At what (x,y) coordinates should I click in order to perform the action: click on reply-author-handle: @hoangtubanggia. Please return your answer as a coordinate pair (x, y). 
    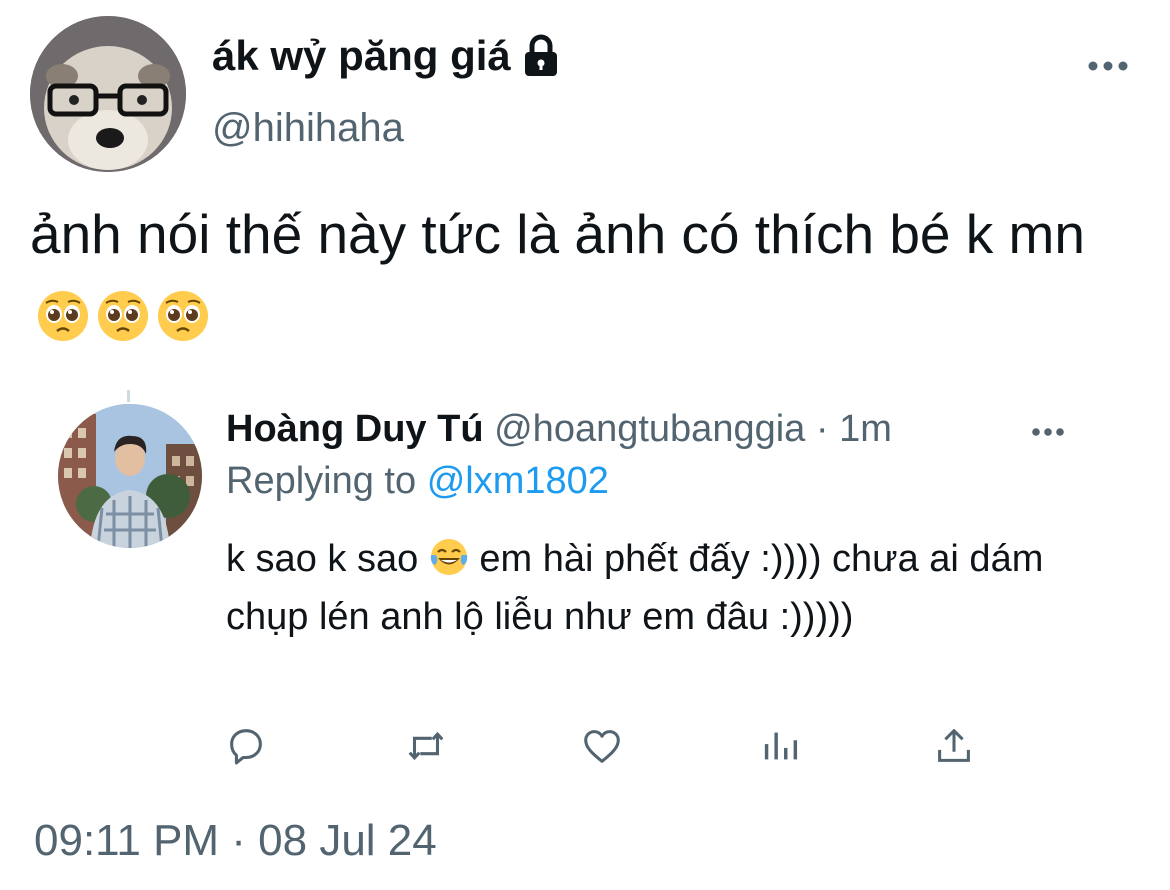
    Looking at the image, I should click on (649, 429).